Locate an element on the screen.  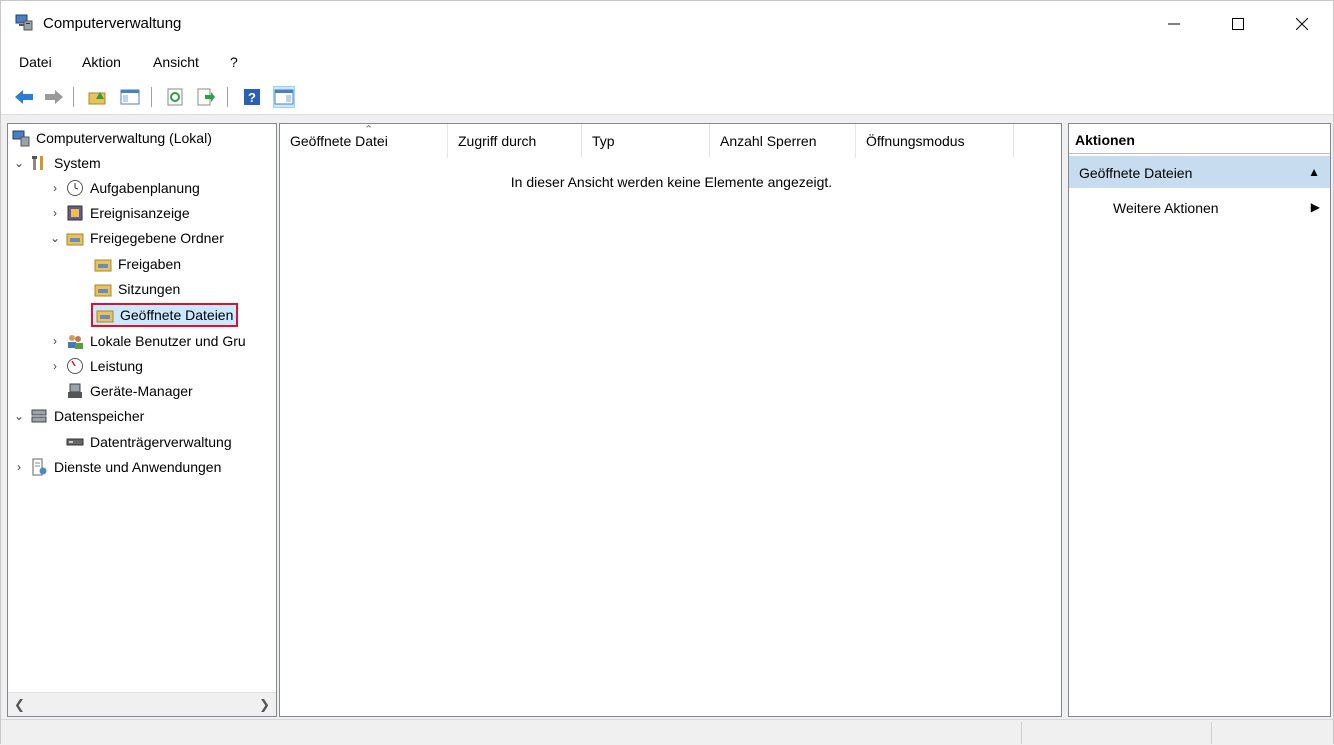
tree-item-dienste-und-anwendungen: › Dienste und Anwendungen is located at coordinates (116, 467).